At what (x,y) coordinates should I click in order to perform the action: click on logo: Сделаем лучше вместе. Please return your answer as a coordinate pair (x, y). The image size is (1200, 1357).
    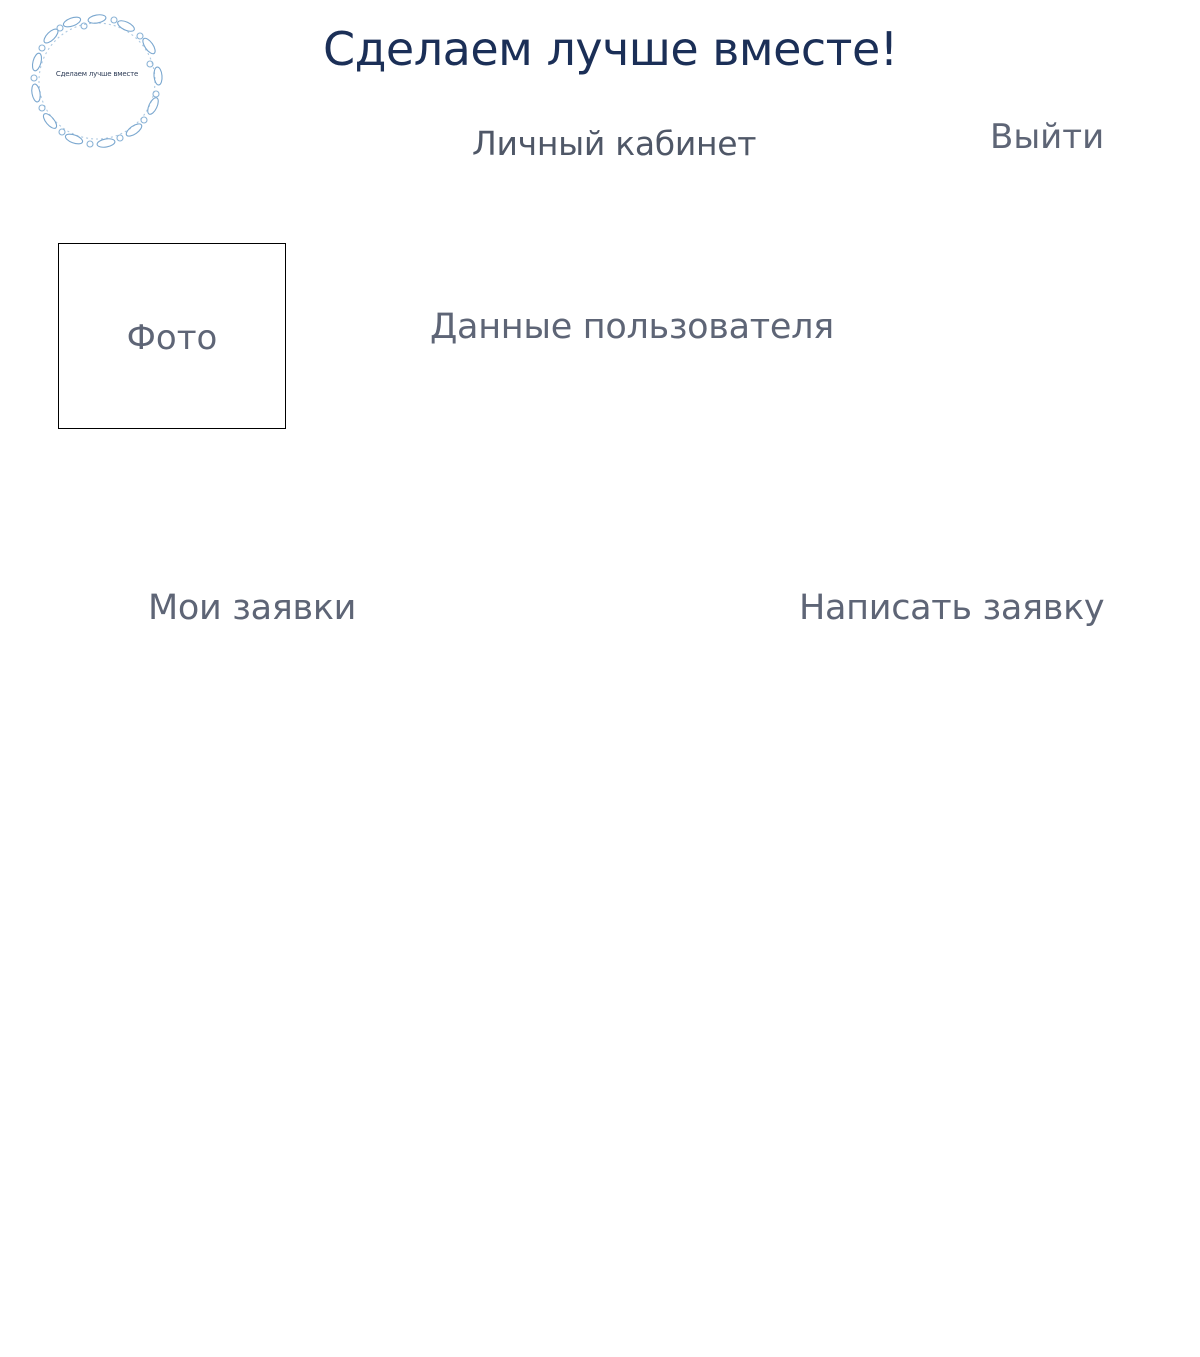
    Looking at the image, I should click on (97, 81).